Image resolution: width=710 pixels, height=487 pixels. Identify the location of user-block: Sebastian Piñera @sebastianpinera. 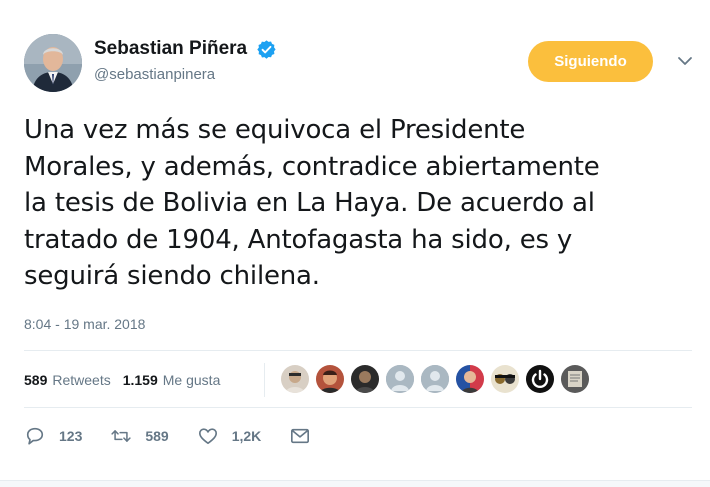
(185, 60).